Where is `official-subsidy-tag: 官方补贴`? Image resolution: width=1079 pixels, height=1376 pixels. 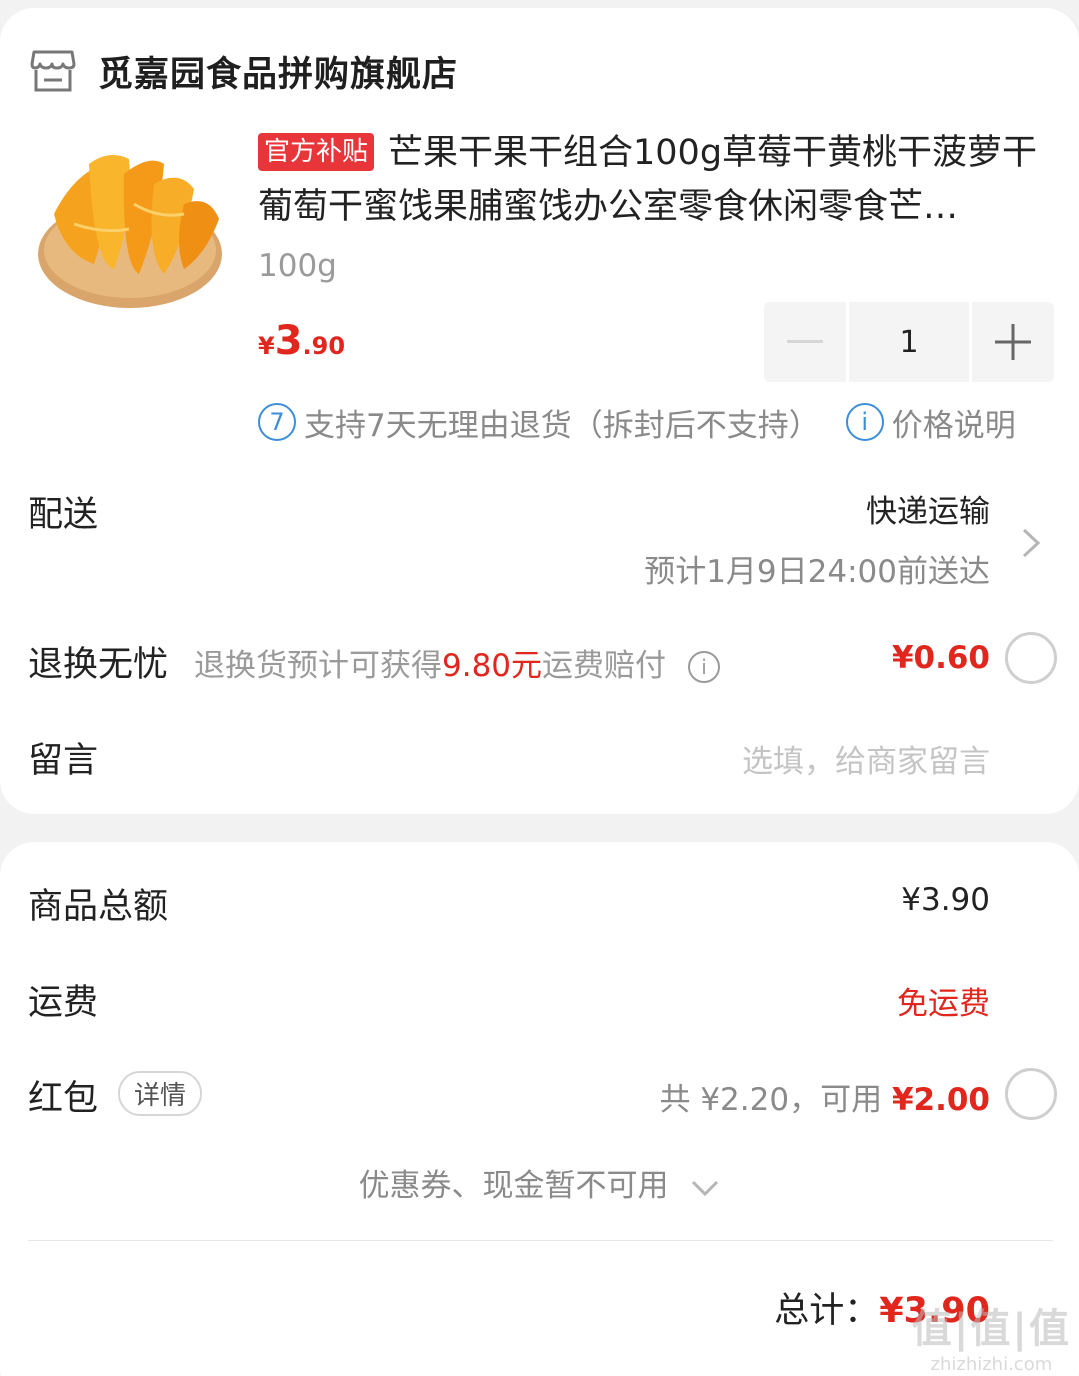
official-subsidy-tag: 官方补贴 is located at coordinates (316, 152).